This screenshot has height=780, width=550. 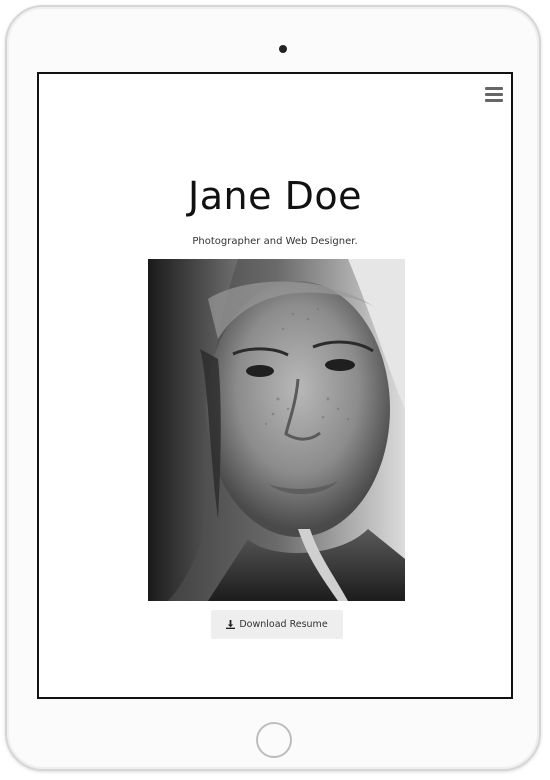 What do you see at coordinates (275, 196) in the screenshot?
I see `page-title: Jane Doe` at bounding box center [275, 196].